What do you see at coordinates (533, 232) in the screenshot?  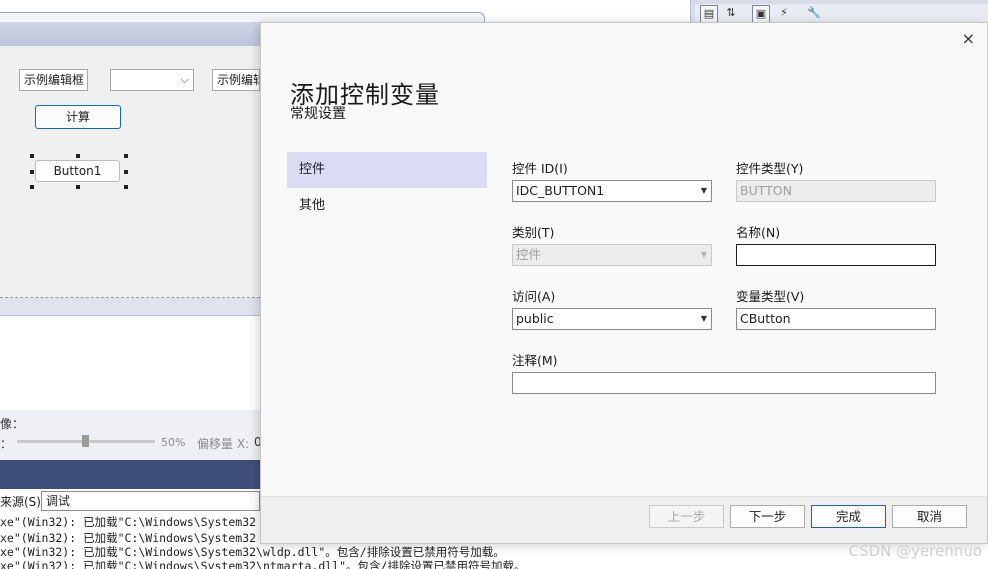 I see `category-label: 类别(T)` at bounding box center [533, 232].